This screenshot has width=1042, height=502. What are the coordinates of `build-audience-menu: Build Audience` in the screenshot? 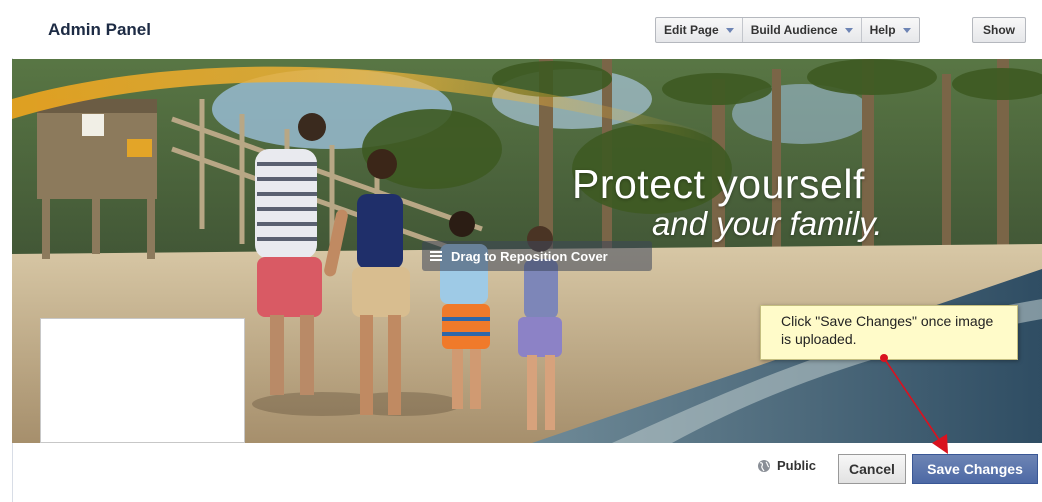 It's located at (802, 30).